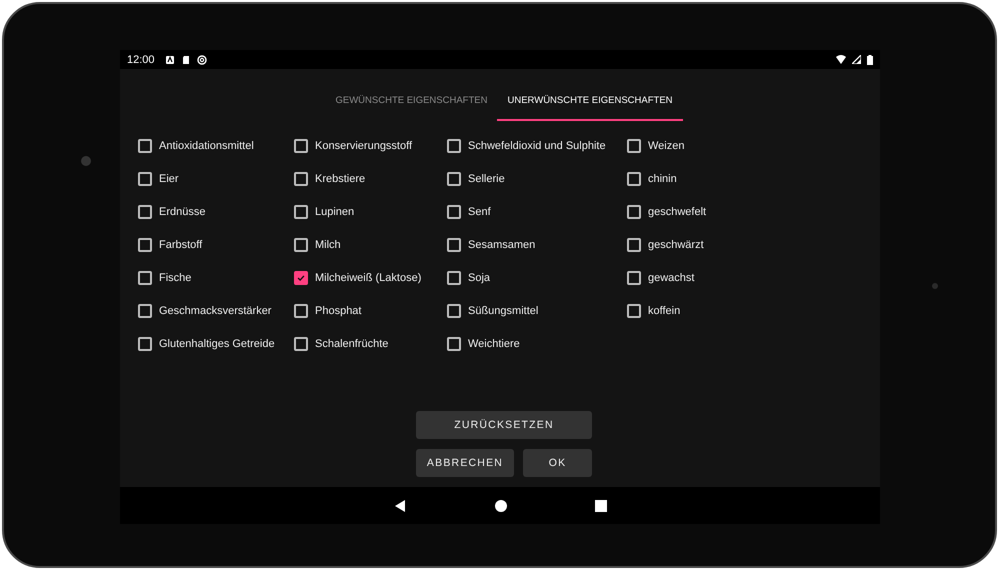 This screenshot has height=572, width=999. Describe the element at coordinates (363, 146) in the screenshot. I see `checkbox-label: Konservierungsstoff` at that location.